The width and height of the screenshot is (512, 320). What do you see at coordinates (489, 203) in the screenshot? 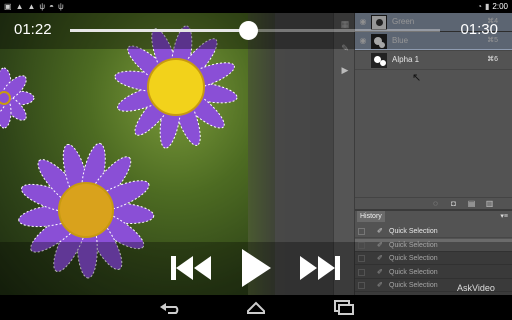
I see `trash-icon: ▥` at bounding box center [489, 203].